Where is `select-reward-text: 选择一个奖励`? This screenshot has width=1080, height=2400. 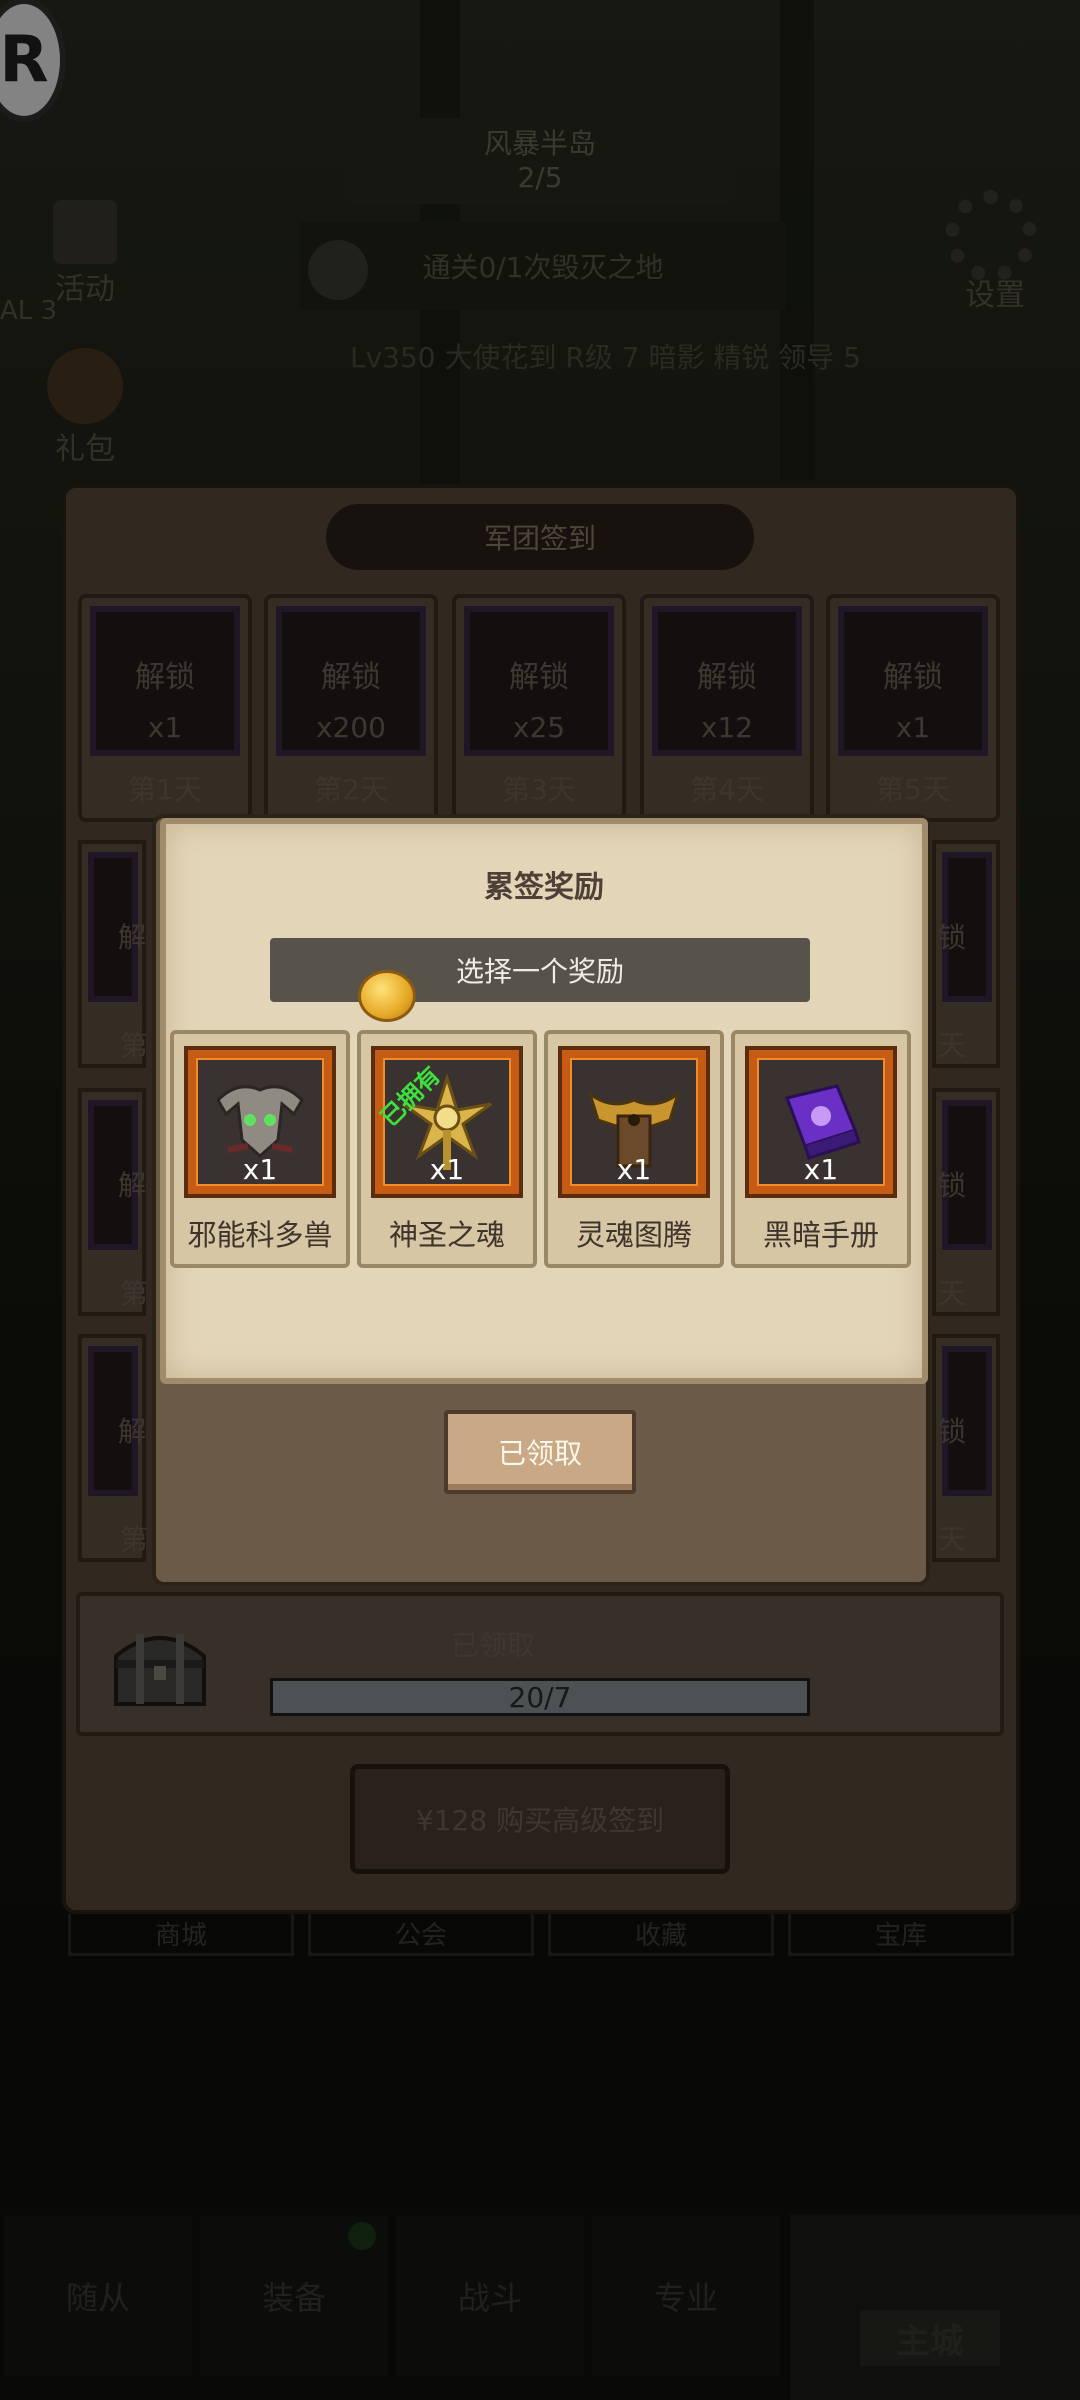 select-reward-text: 选择一个奖励 is located at coordinates (539, 971).